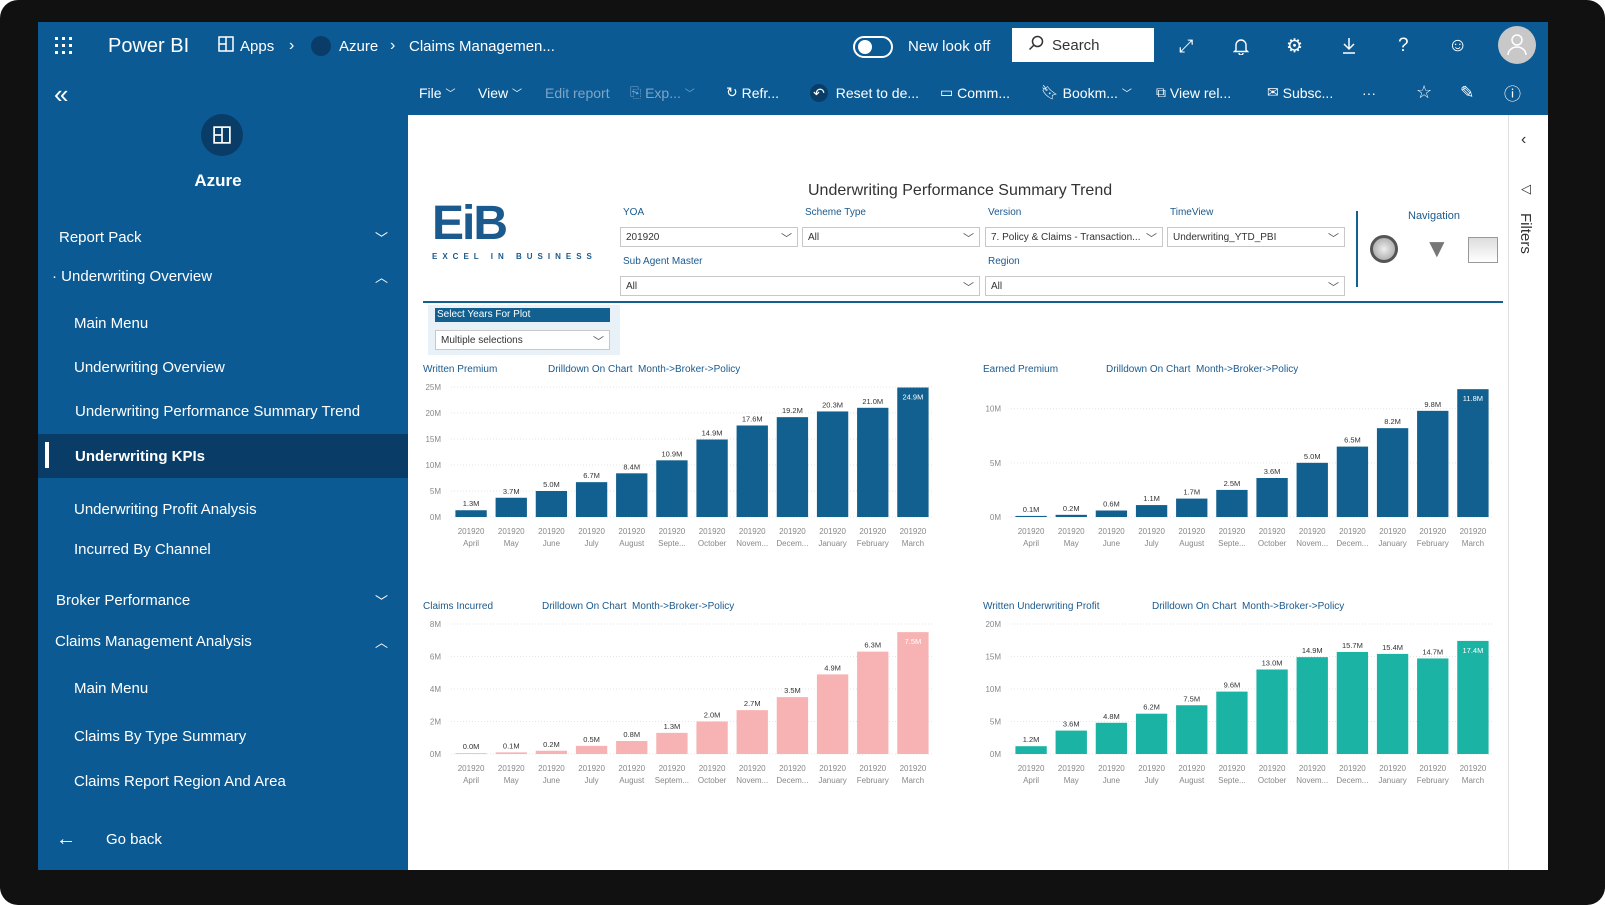 This screenshot has width=1605, height=905. What do you see at coordinates (223, 641) in the screenshot?
I see `nav-section-claims-management: Claims Management Analysis ︿` at bounding box center [223, 641].